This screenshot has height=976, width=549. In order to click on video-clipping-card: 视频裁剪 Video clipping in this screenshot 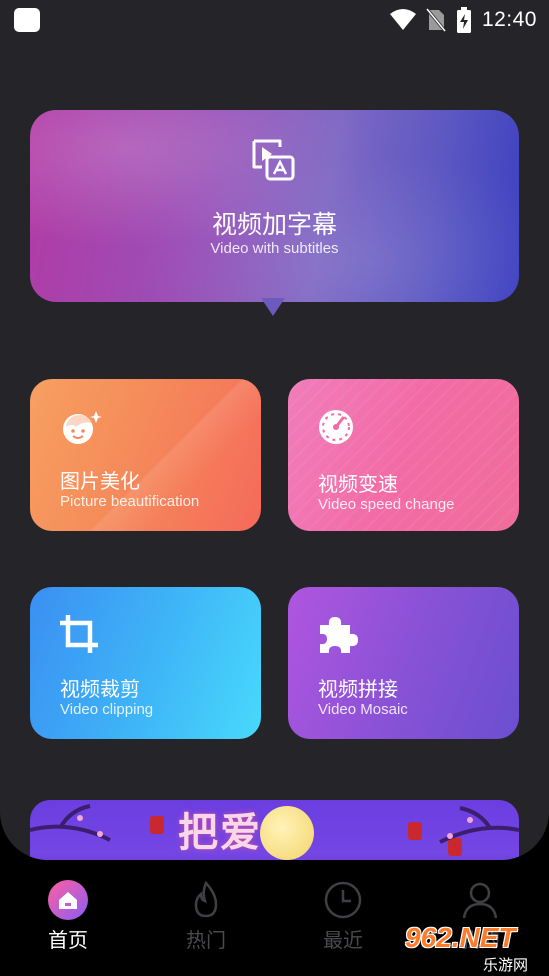, I will do `click(145, 663)`.